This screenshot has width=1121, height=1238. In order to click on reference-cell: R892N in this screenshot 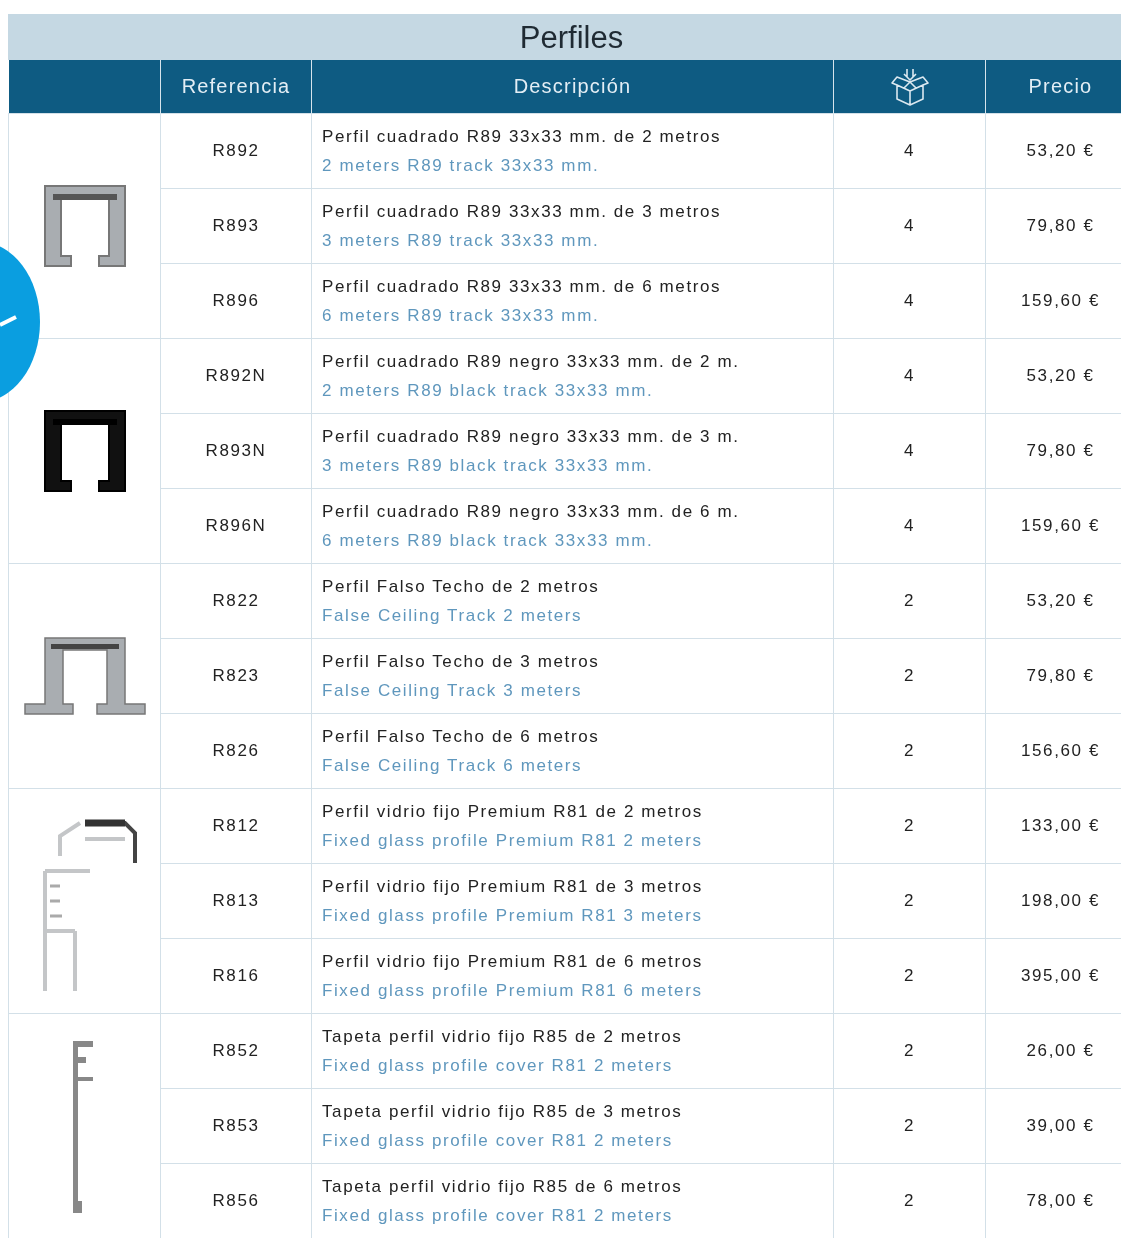, I will do `click(236, 376)`.